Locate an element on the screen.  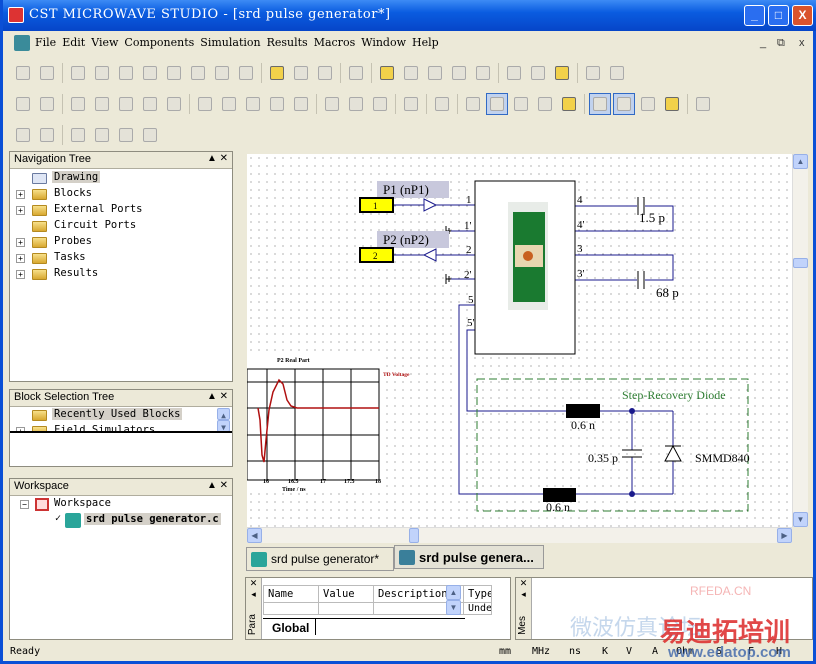
scroll-right-button: ▶ is located at coordinates (784, 535).